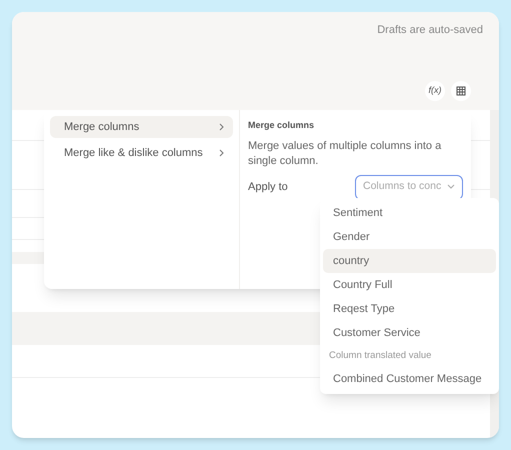 Image resolution: width=511 pixels, height=450 pixels. I want to click on chevron-down-icon, so click(451, 187).